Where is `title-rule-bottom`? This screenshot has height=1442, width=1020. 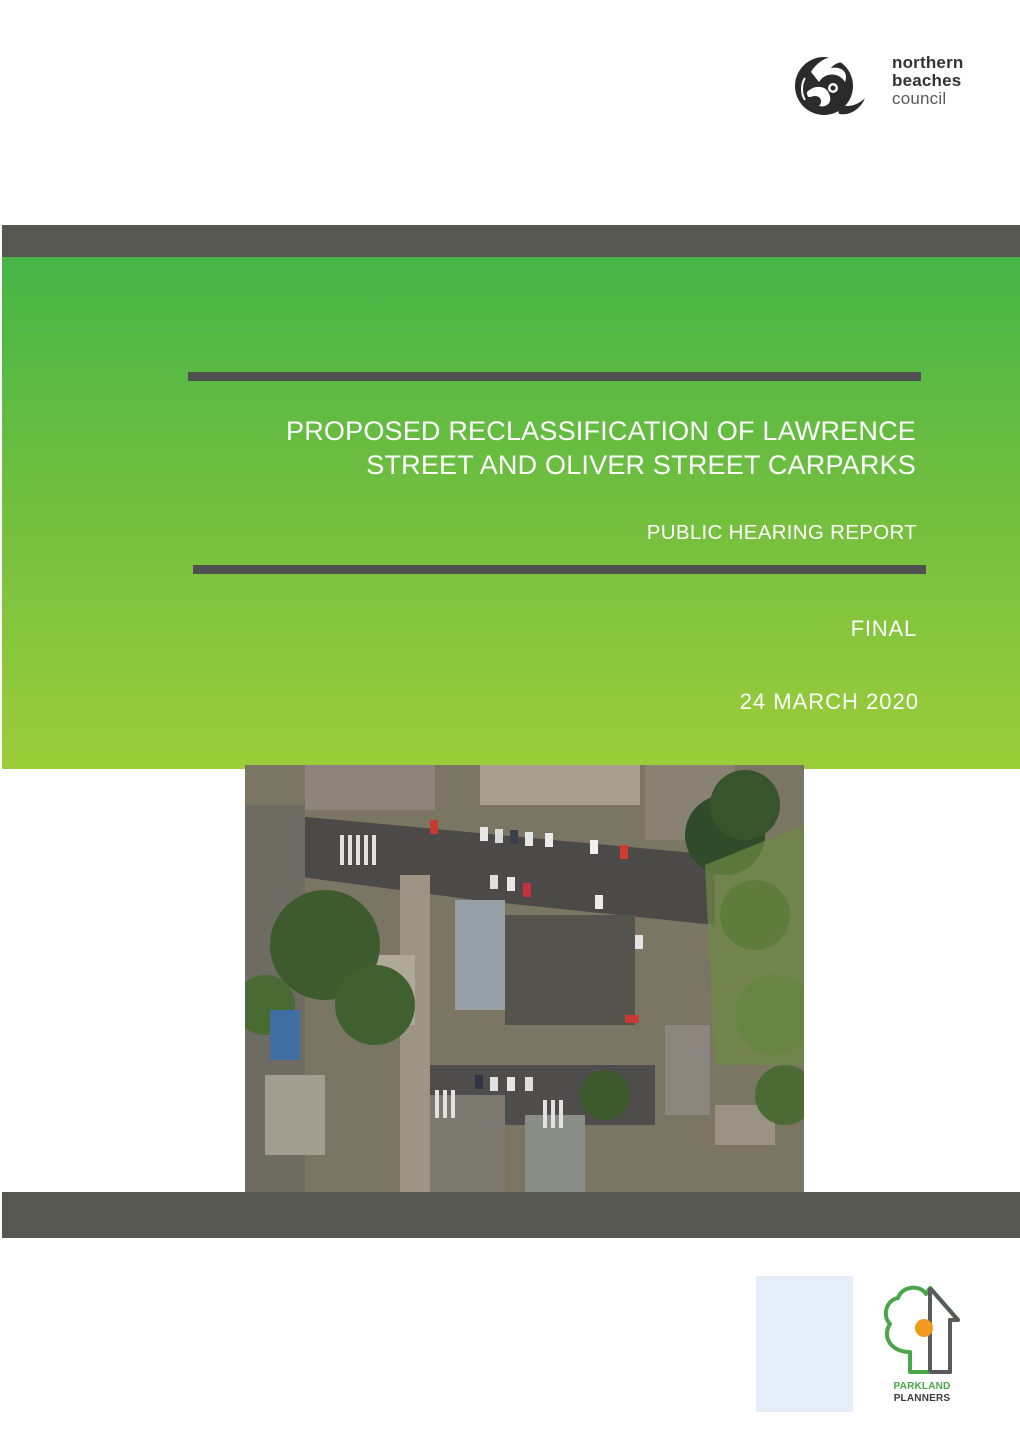
title-rule-bottom is located at coordinates (559, 569).